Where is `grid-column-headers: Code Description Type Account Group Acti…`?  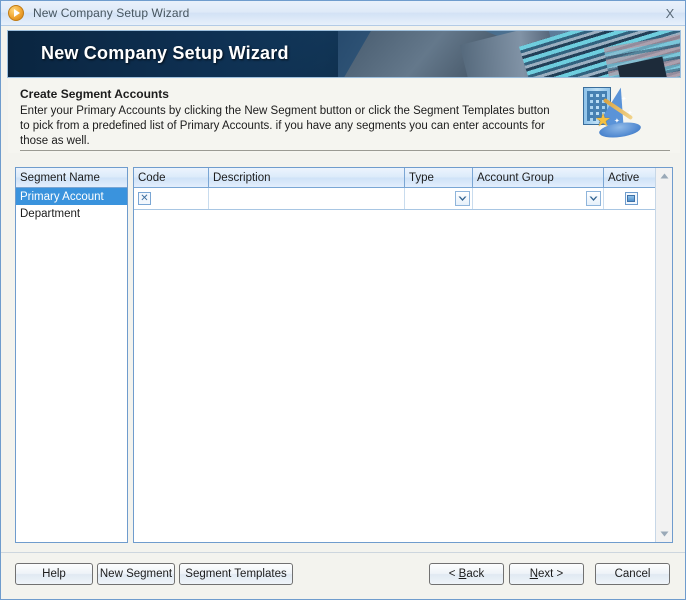
grid-column-headers: Code Description Type Account Group Acti… is located at coordinates (394, 177).